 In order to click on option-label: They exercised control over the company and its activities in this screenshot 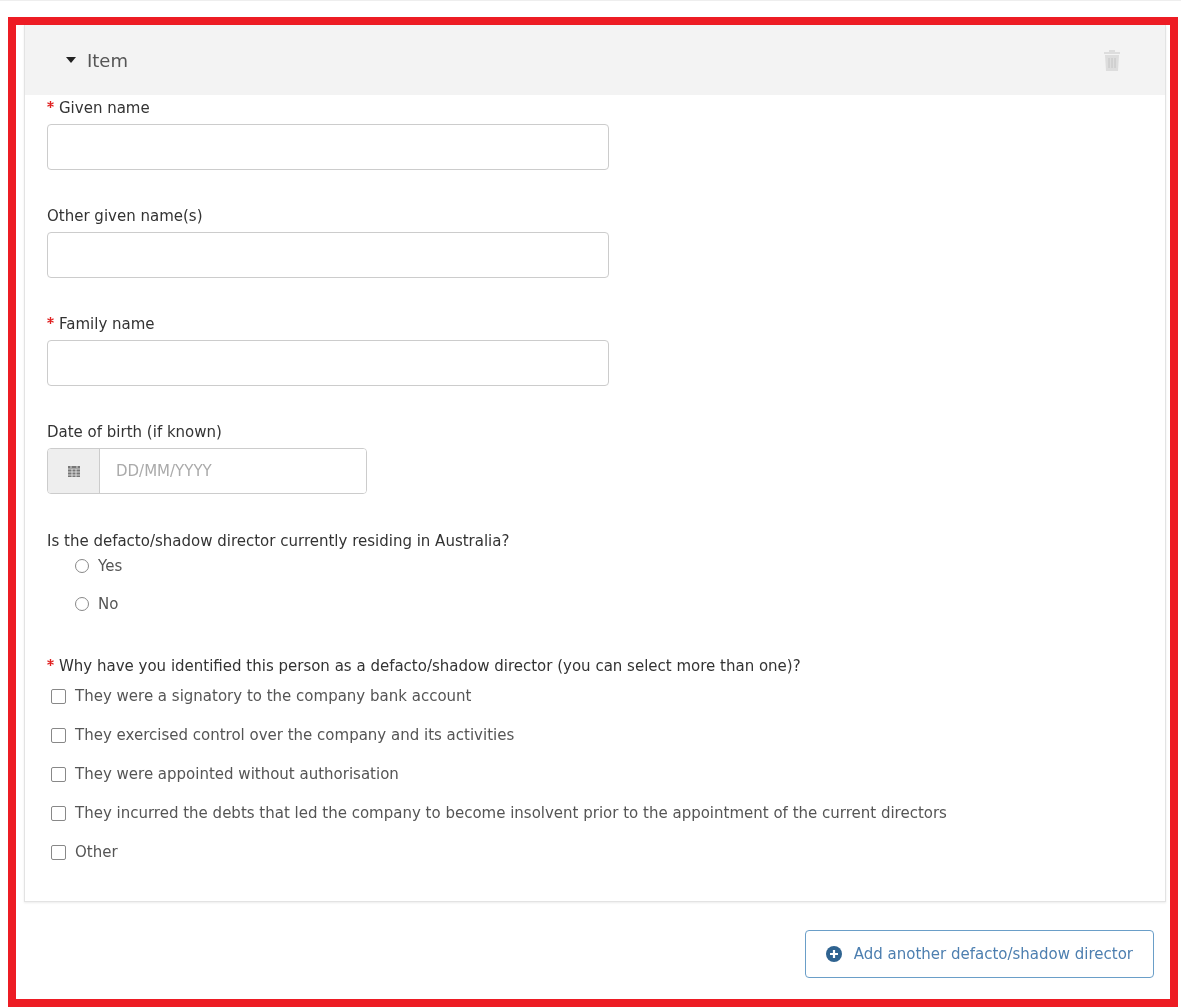, I will do `click(295, 735)`.